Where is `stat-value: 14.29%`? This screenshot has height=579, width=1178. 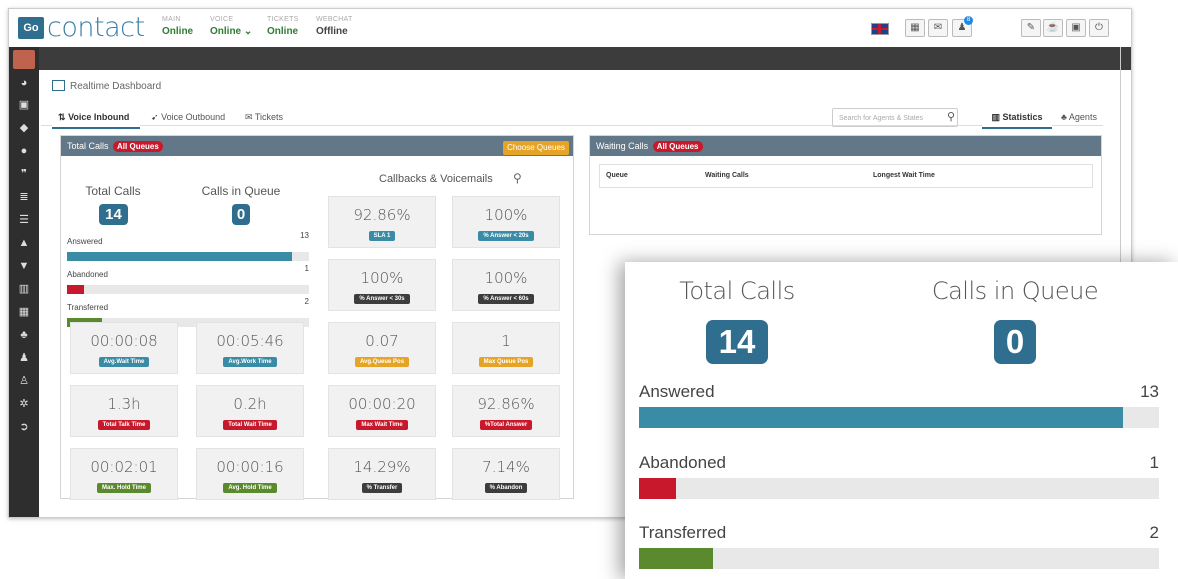 stat-value: 14.29% is located at coordinates (382, 467).